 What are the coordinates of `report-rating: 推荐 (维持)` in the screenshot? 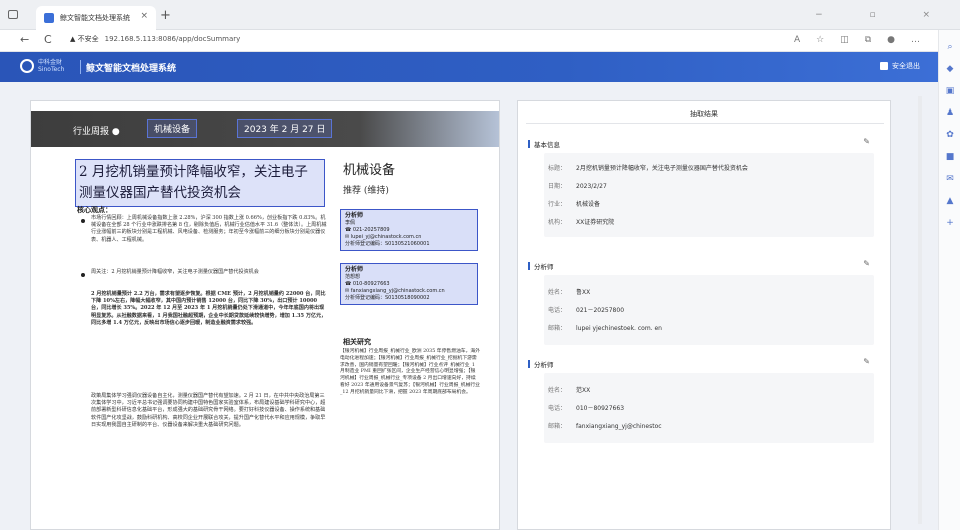 It's located at (366, 191).